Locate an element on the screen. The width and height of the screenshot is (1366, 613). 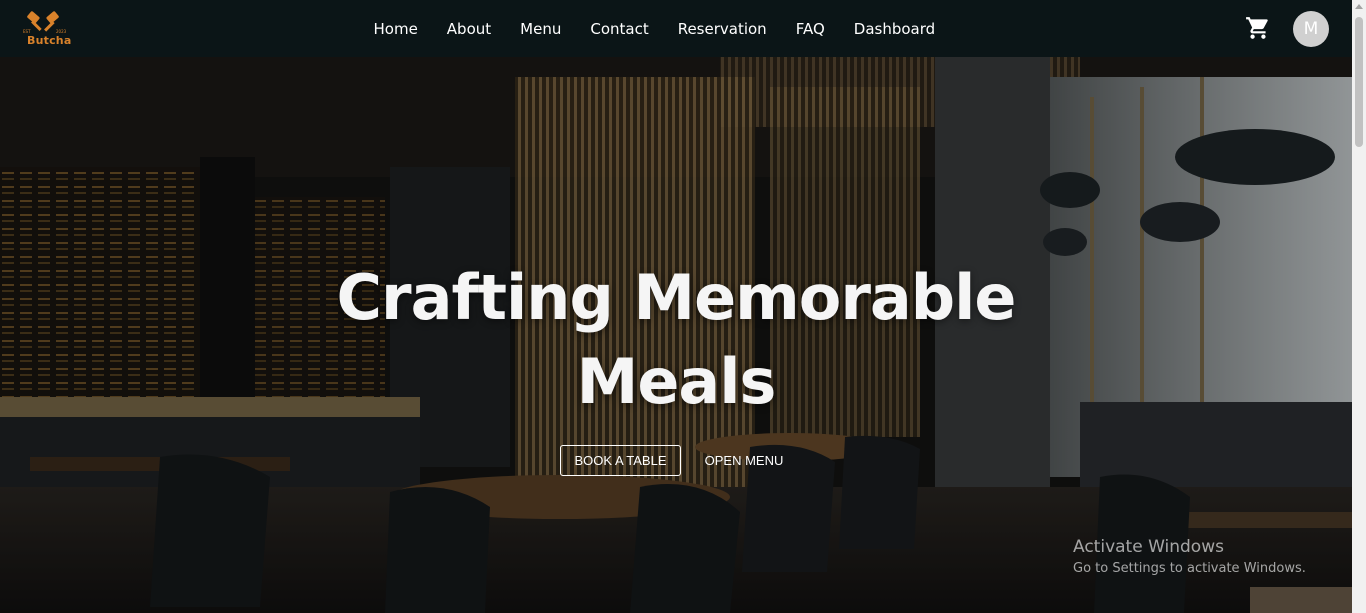
nav-home: Home is located at coordinates (395, 29).